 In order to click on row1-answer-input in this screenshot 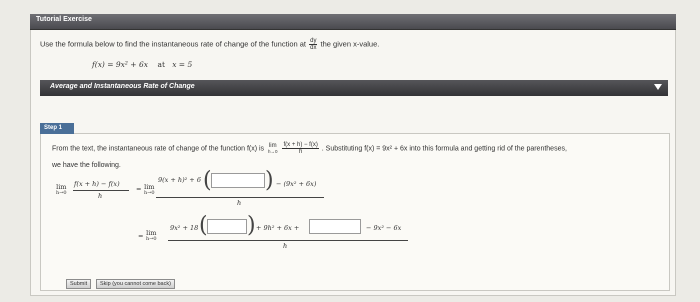, I will do `click(238, 180)`.